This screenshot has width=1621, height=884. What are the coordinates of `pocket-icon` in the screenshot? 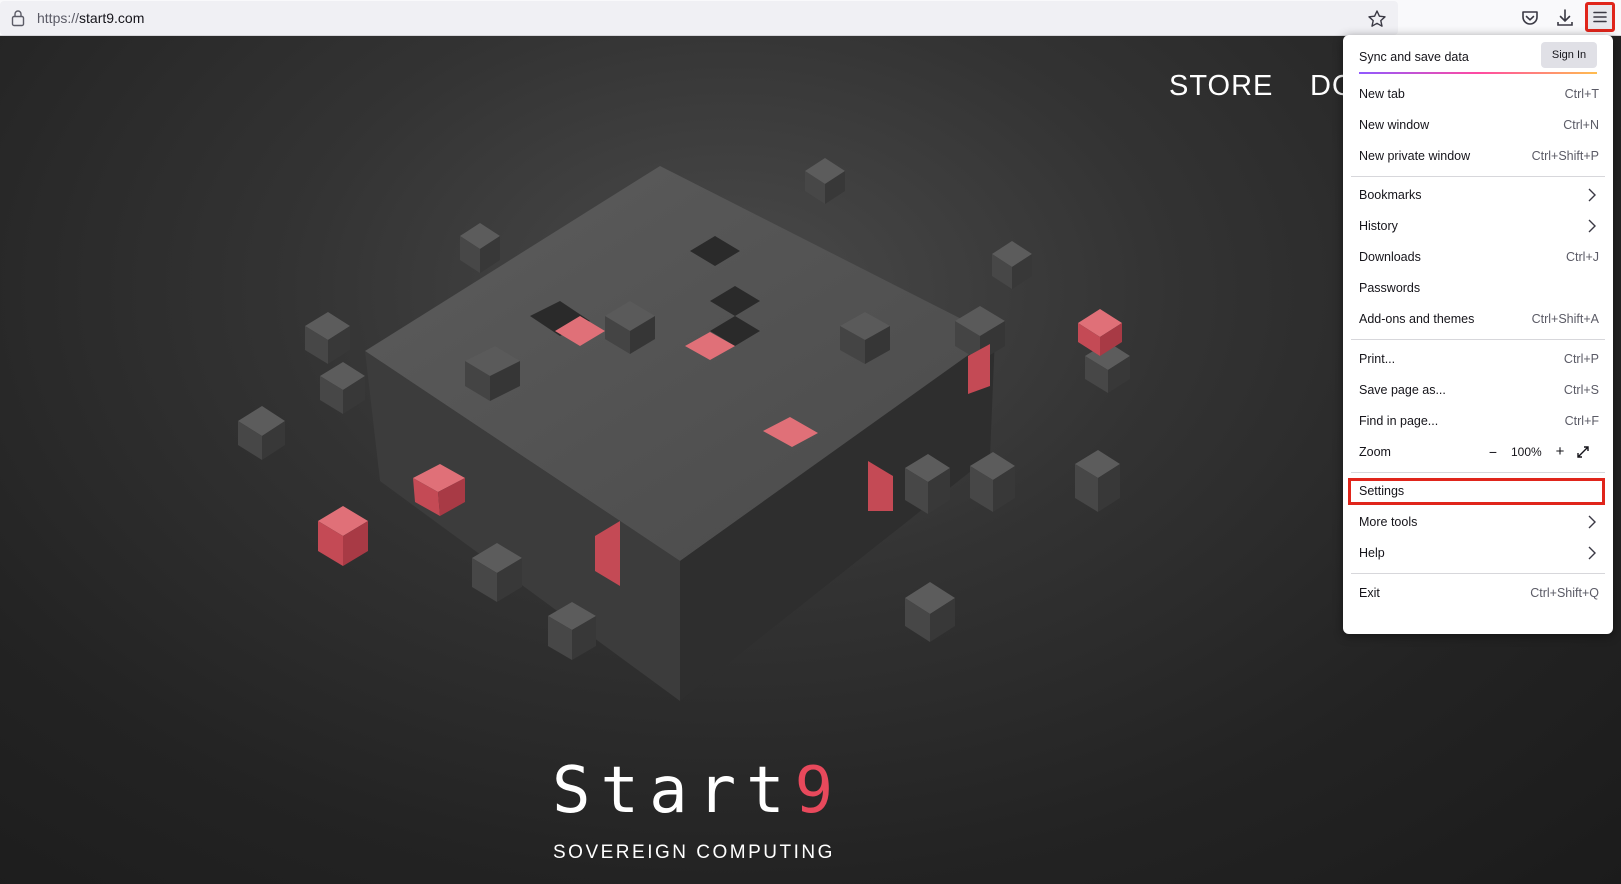 It's located at (1530, 18).